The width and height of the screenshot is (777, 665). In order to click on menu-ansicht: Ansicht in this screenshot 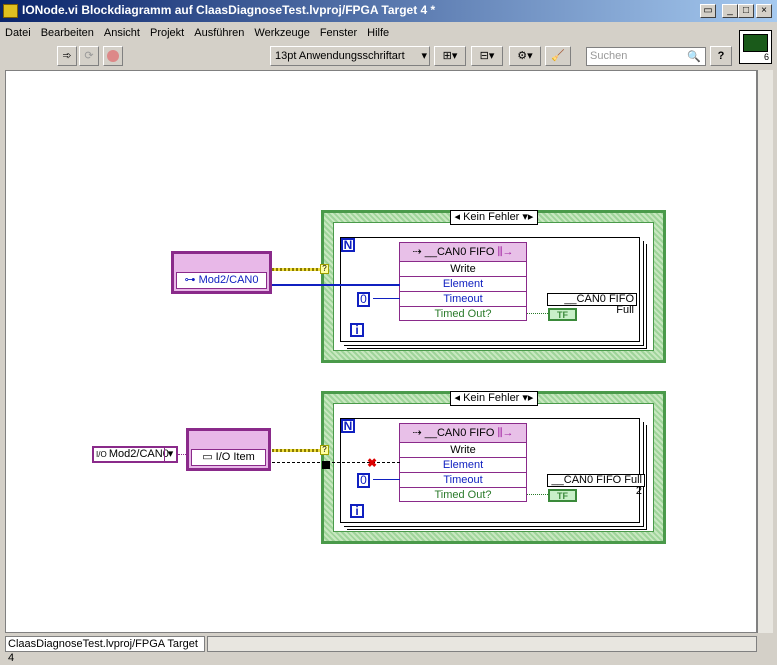, I will do `click(122, 33)`.